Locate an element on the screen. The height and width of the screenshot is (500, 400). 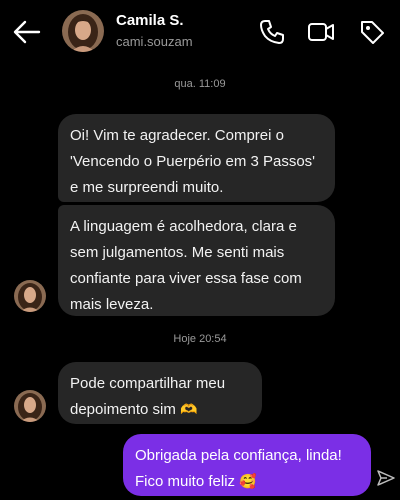
message-bubble-incoming: Pode compartilhar meu depoimento sim 🫶 is located at coordinates (160, 393).